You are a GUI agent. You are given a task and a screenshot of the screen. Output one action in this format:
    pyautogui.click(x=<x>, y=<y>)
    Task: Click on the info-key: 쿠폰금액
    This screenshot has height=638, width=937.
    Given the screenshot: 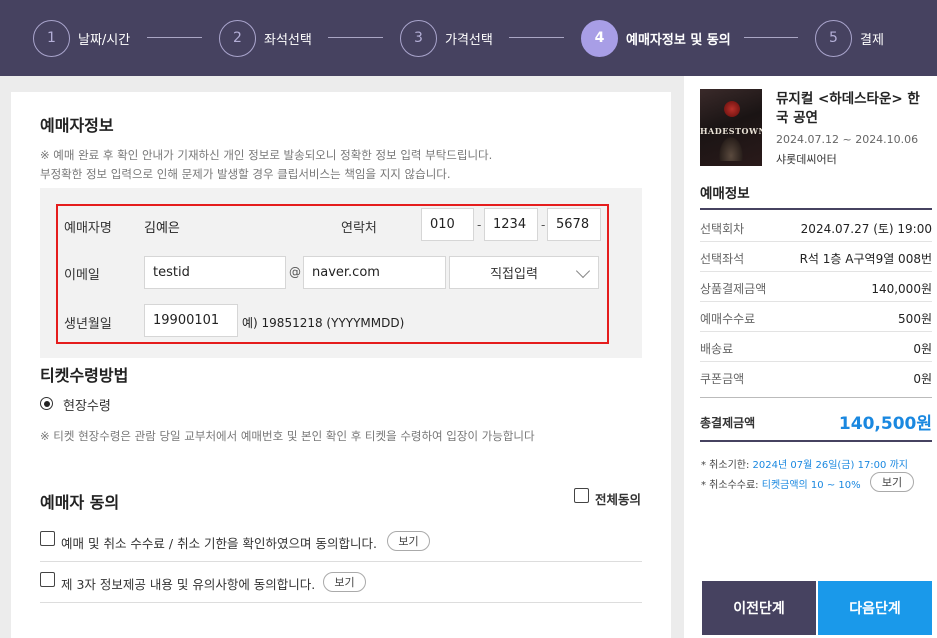 What is the action you would take?
    pyautogui.click(x=722, y=379)
    